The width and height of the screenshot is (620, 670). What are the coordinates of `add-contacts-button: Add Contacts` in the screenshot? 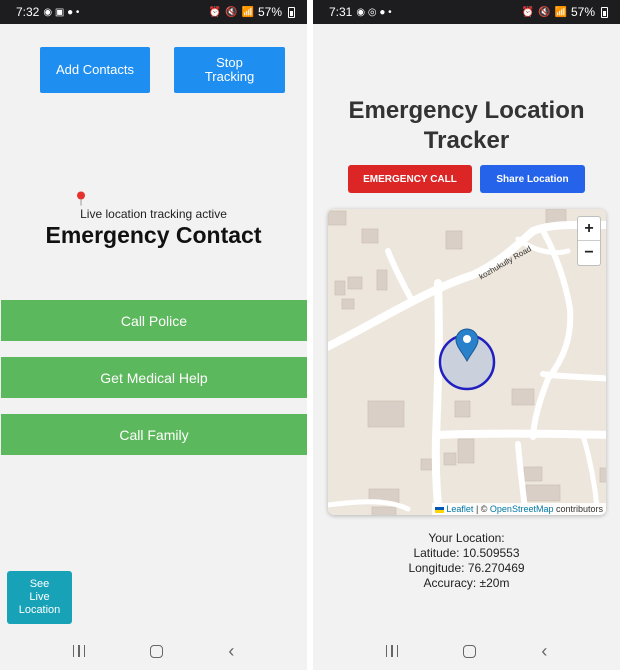 It's located at (95, 70).